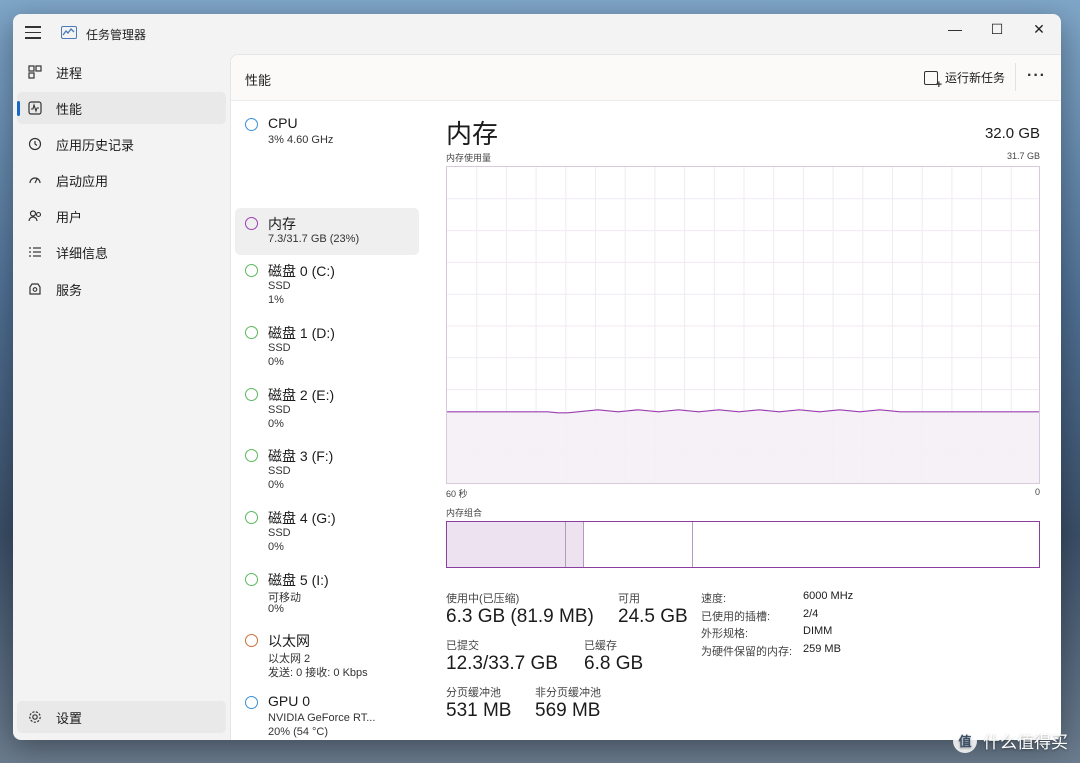  I want to click on device-name: 磁盘 5 (I:), so click(298, 580).